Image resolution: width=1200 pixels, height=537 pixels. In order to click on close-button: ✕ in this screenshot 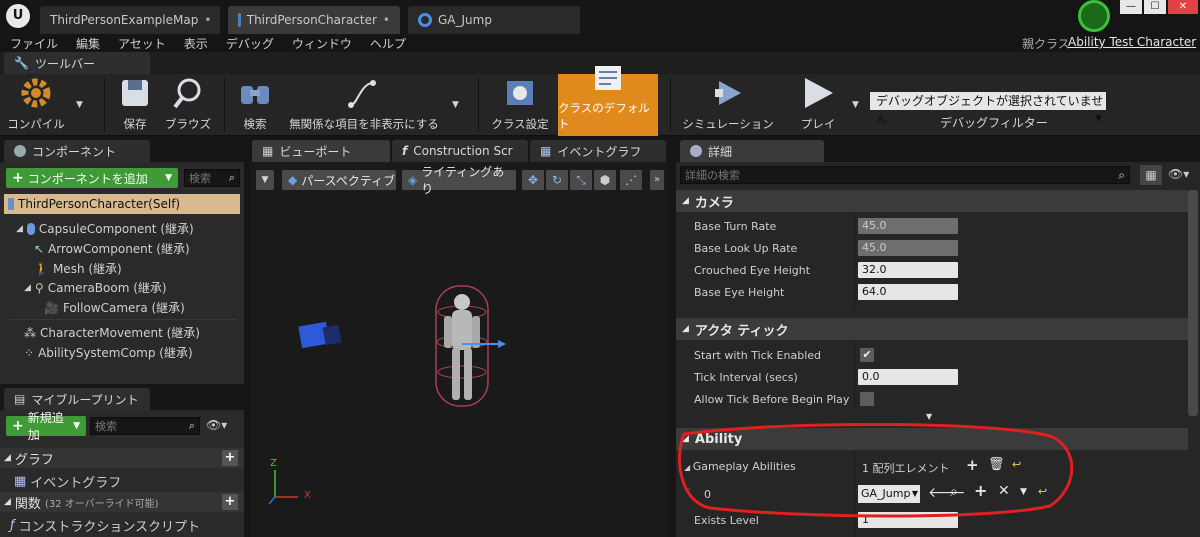, I will do `click(1183, 7)`.